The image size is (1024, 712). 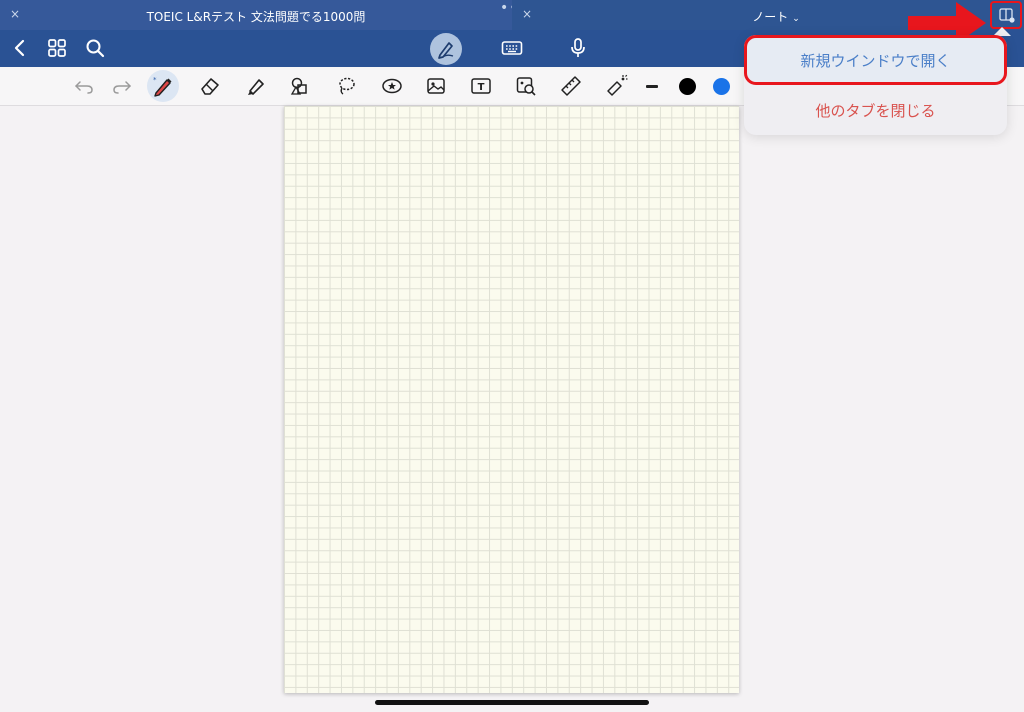 I want to click on text-box-icon: T, so click(x=481, y=86).